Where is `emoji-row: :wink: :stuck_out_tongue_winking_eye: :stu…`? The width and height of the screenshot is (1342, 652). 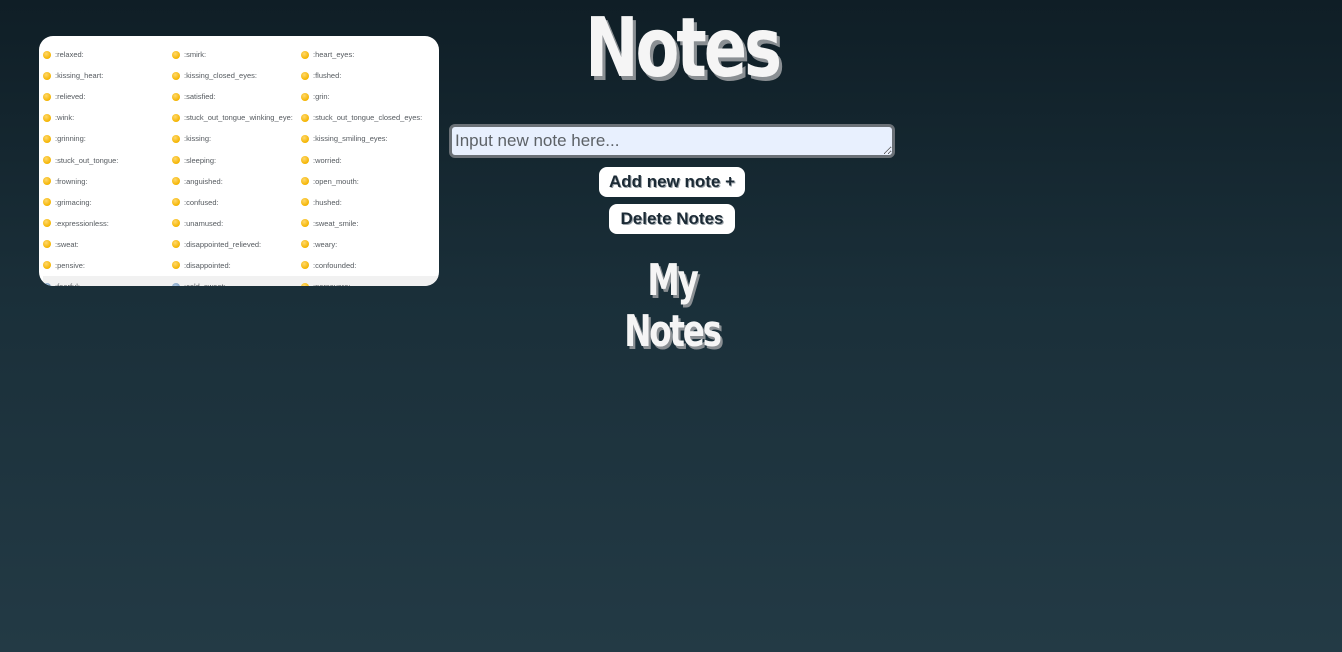
emoji-row: :wink: :stuck_out_tongue_winking_eye: :stu… is located at coordinates (241, 117).